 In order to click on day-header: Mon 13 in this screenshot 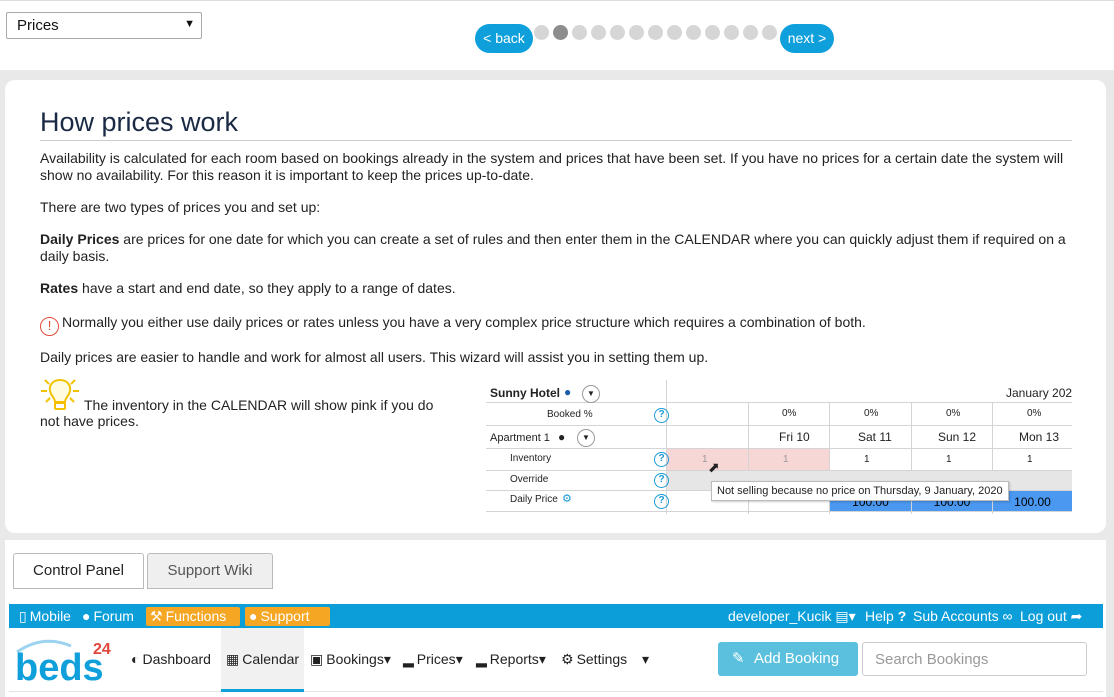, I will do `click(1039, 437)`.